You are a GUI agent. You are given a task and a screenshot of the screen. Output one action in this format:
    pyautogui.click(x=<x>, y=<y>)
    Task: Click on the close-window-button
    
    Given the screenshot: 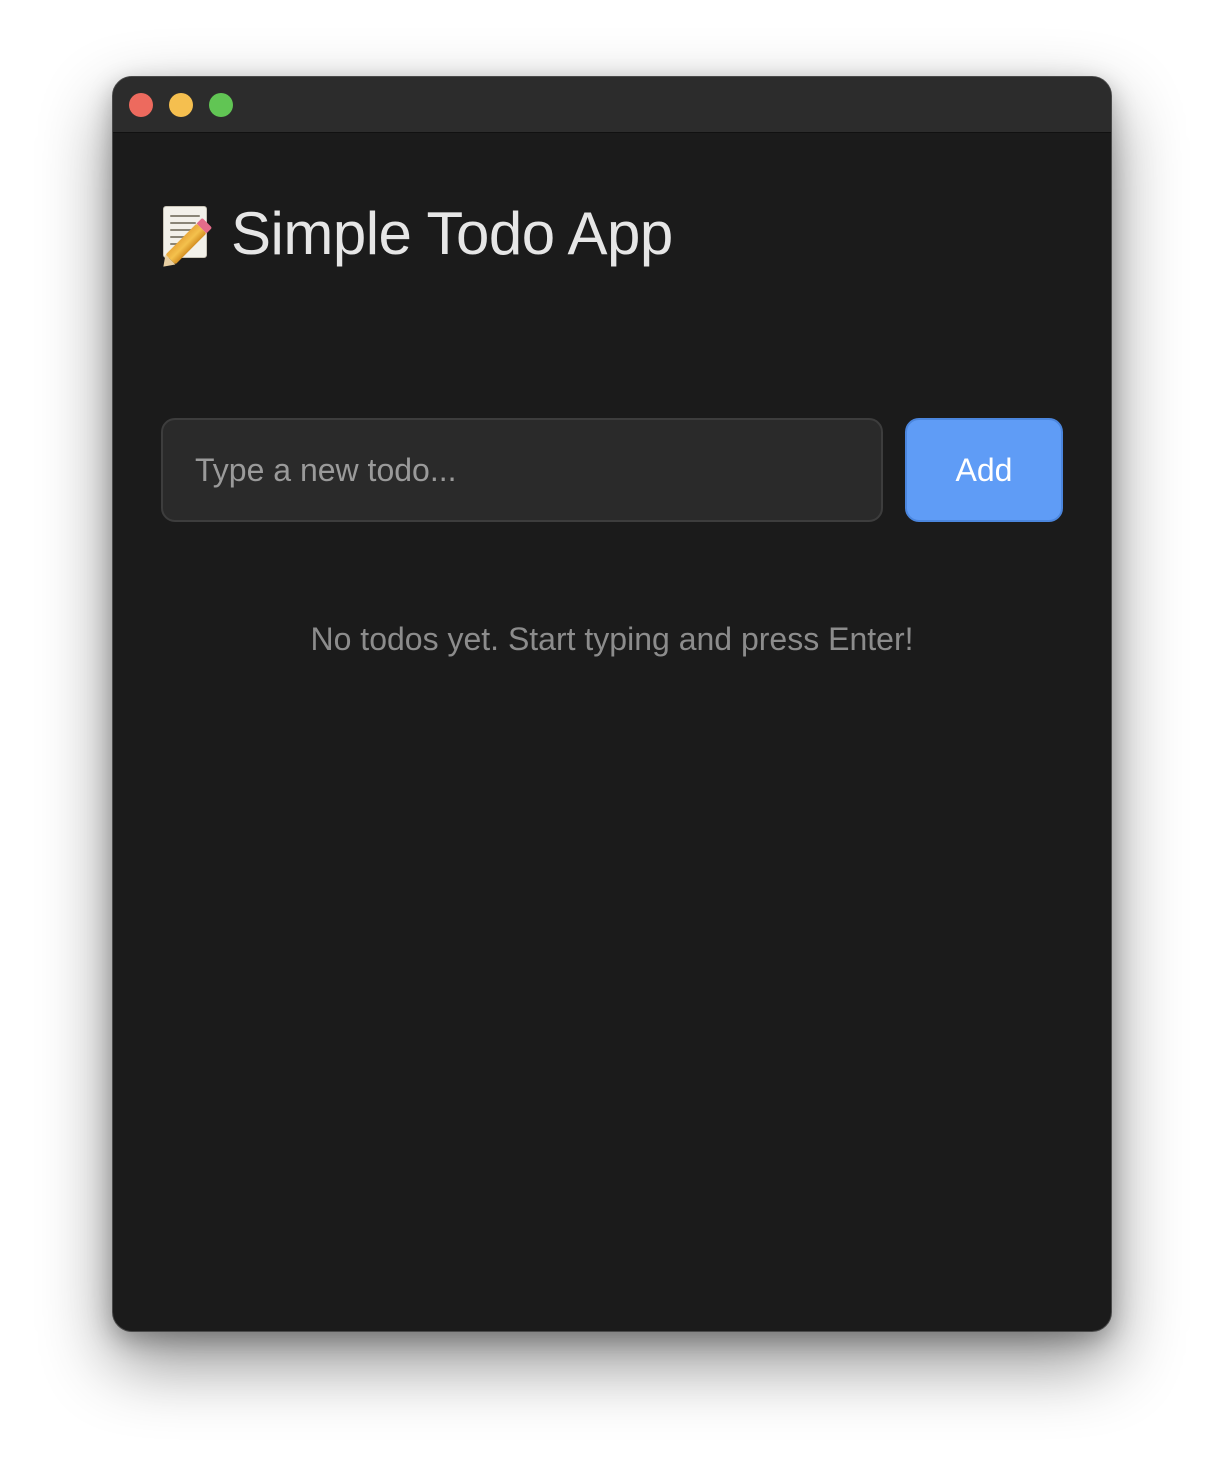 What is the action you would take?
    pyautogui.click(x=141, y=105)
    